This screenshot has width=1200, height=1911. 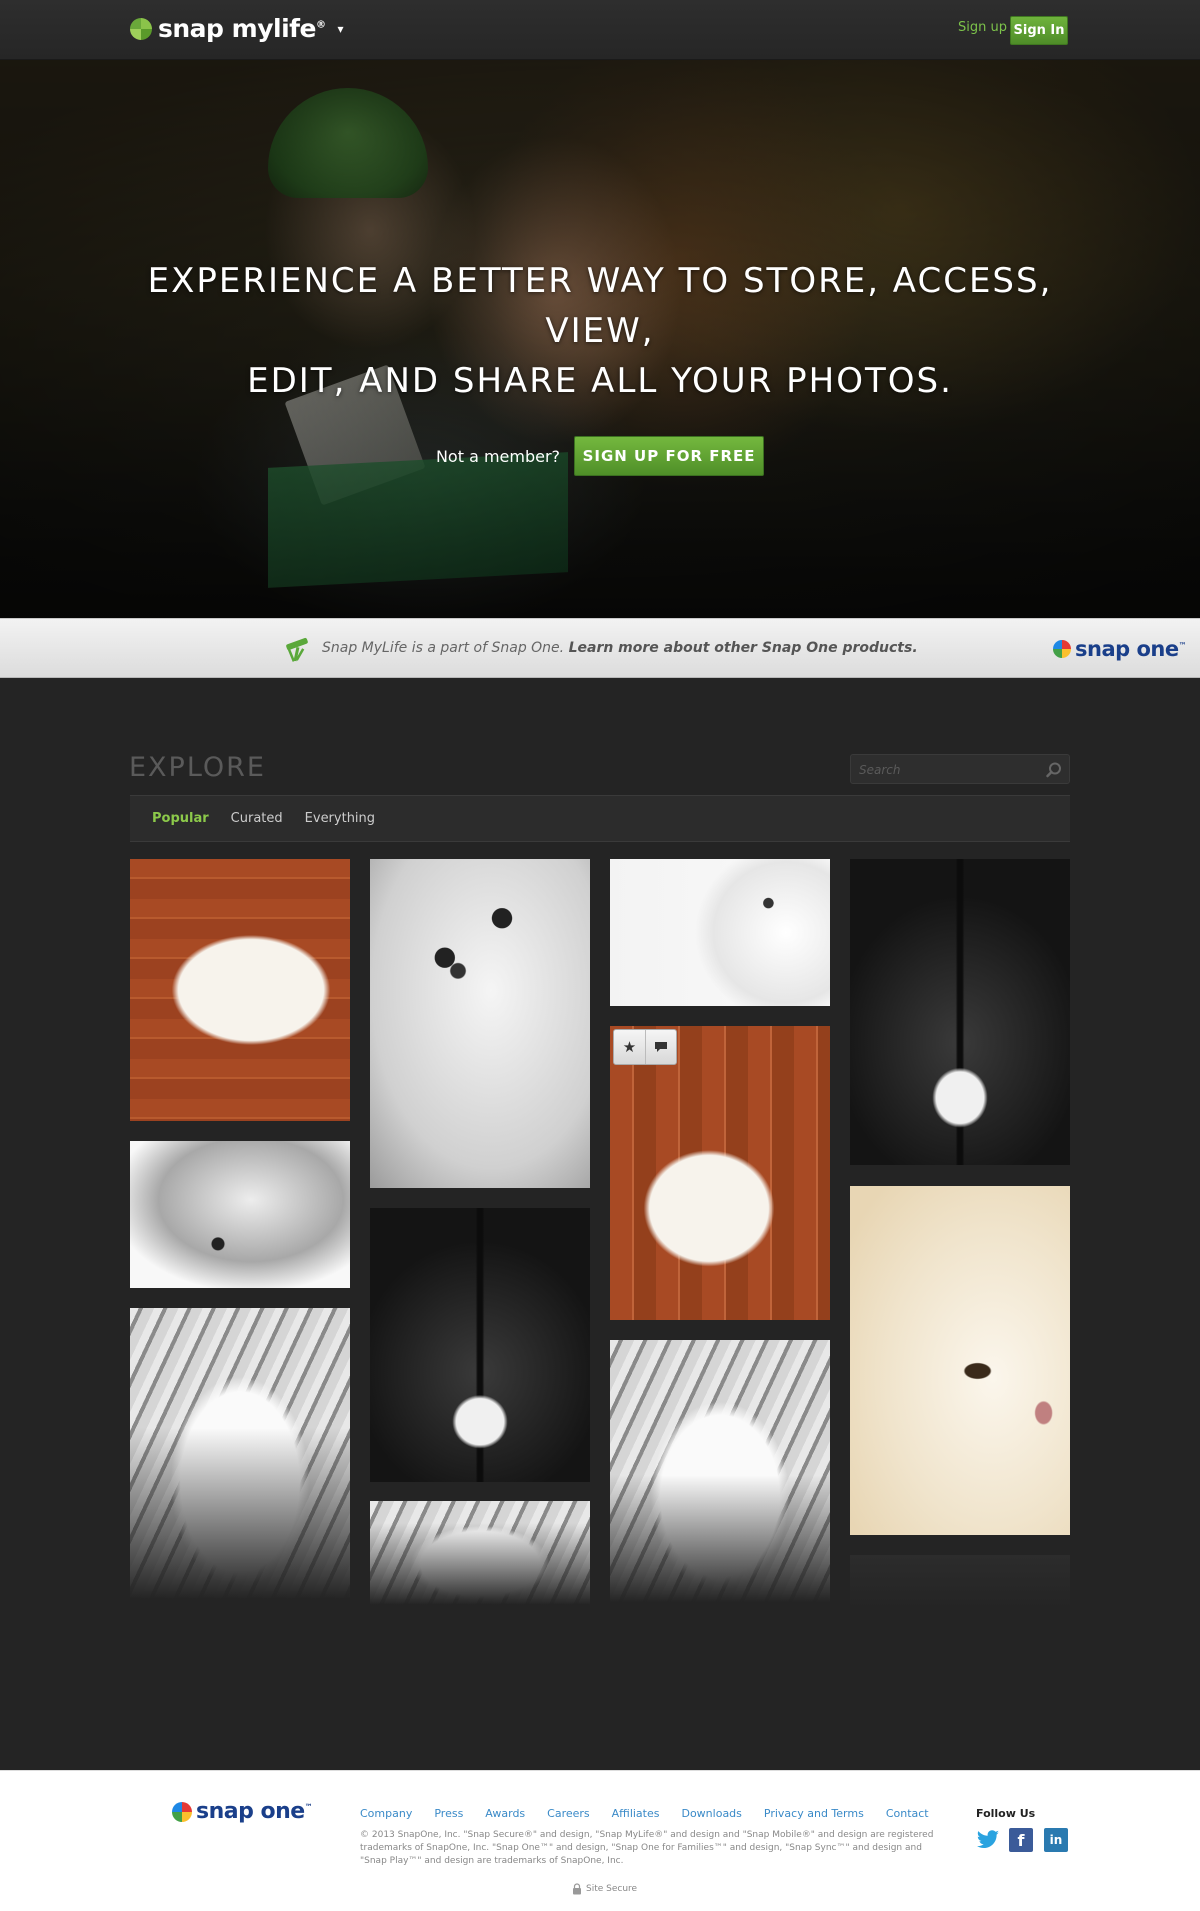 I want to click on search-box, so click(x=960, y=769).